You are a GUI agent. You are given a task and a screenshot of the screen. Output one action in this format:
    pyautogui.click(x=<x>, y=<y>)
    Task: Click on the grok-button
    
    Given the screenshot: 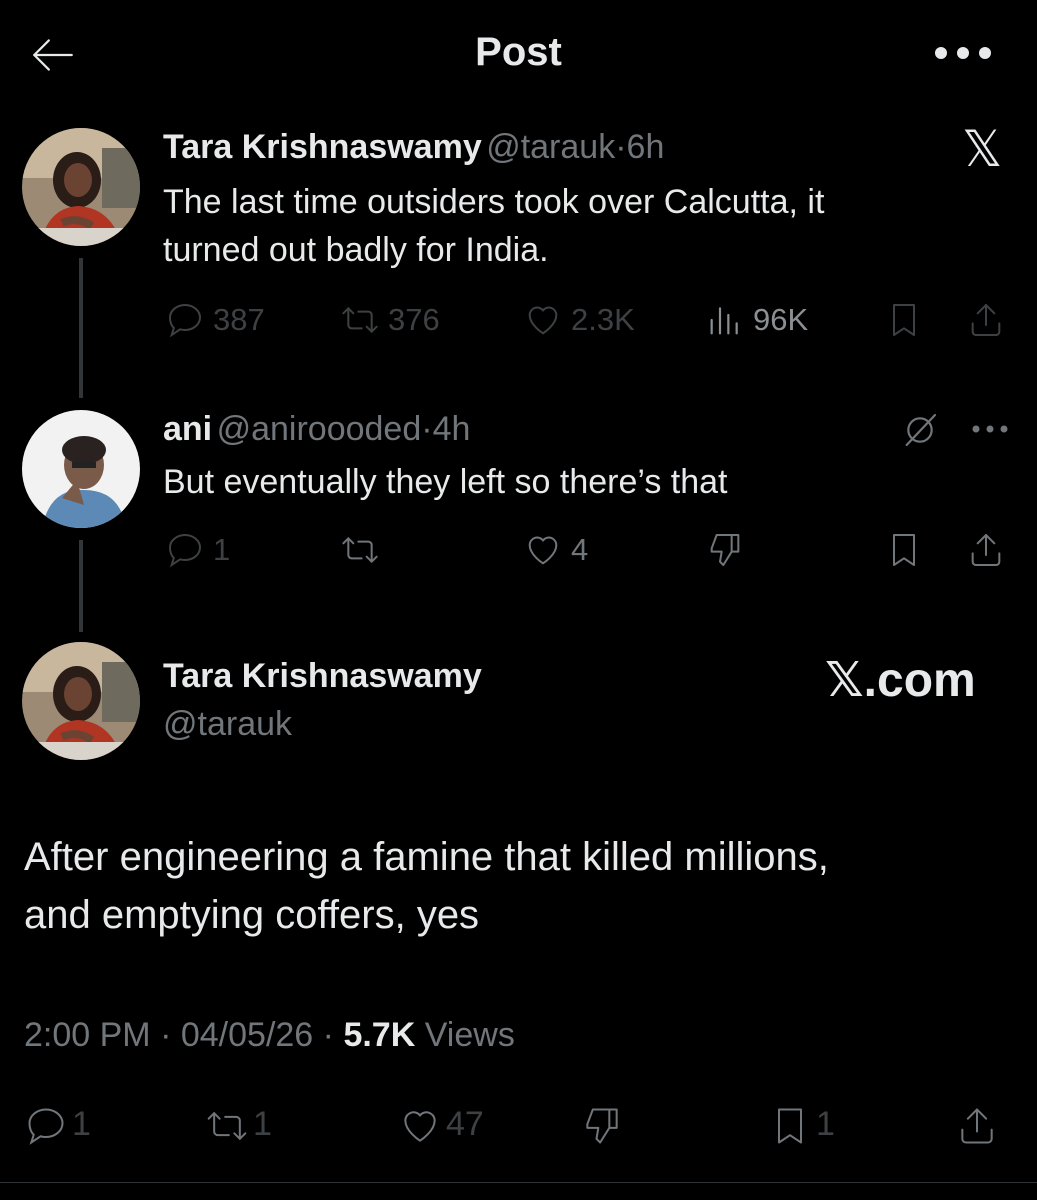 What is the action you would take?
    pyautogui.click(x=920, y=430)
    